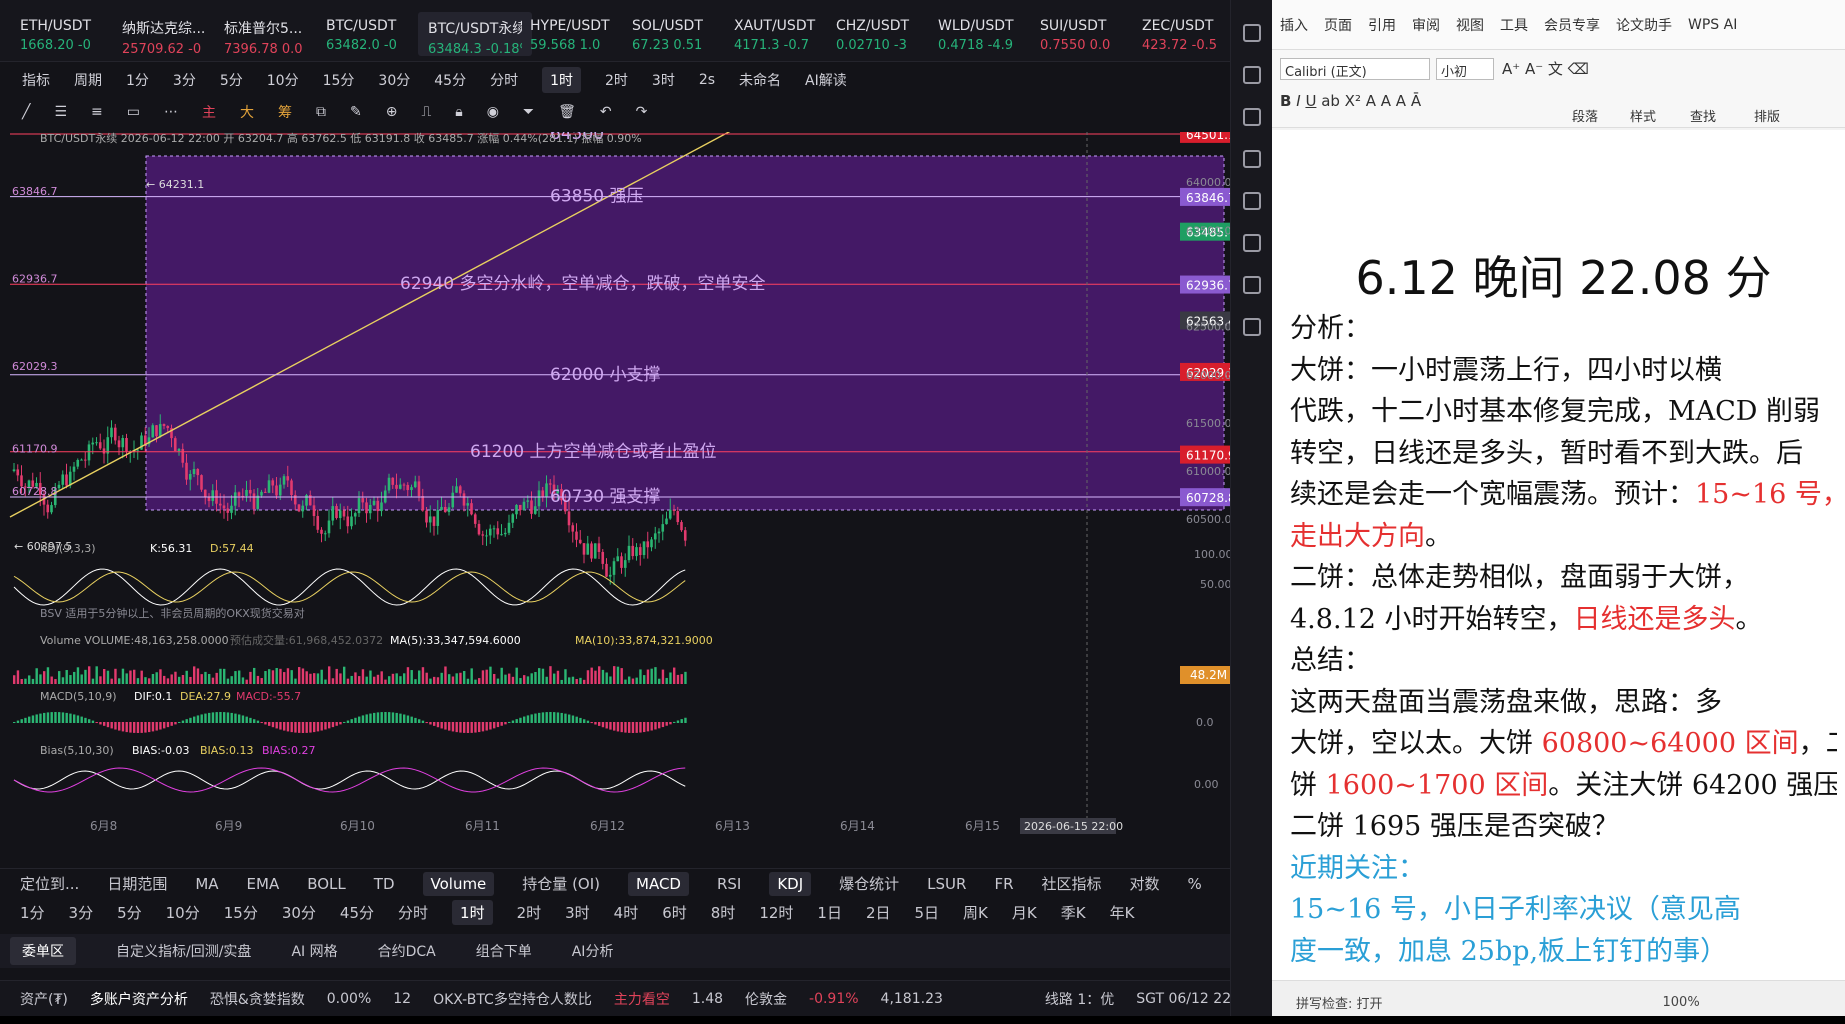  Describe the element at coordinates (314, 951) in the screenshot. I see `tab-item: AI 网格` at that location.